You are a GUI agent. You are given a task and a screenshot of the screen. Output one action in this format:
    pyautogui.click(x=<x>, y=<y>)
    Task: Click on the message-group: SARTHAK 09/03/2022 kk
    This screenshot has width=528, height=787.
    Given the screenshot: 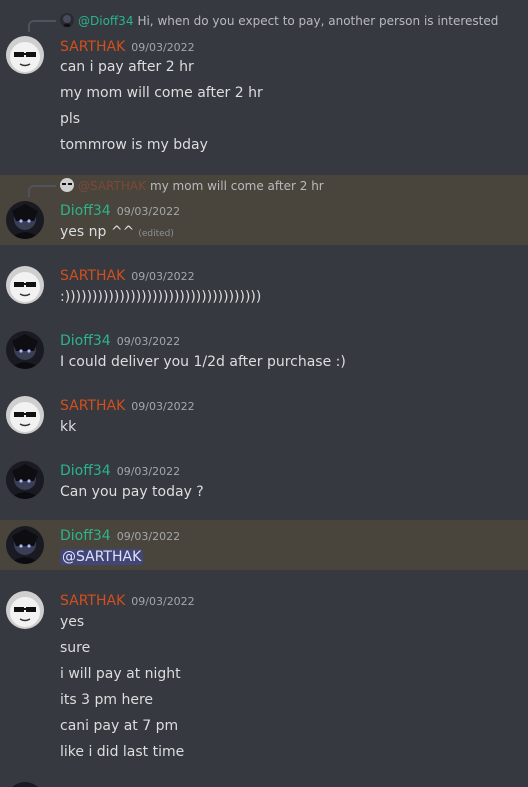 What is the action you would take?
    pyautogui.click(x=264, y=415)
    